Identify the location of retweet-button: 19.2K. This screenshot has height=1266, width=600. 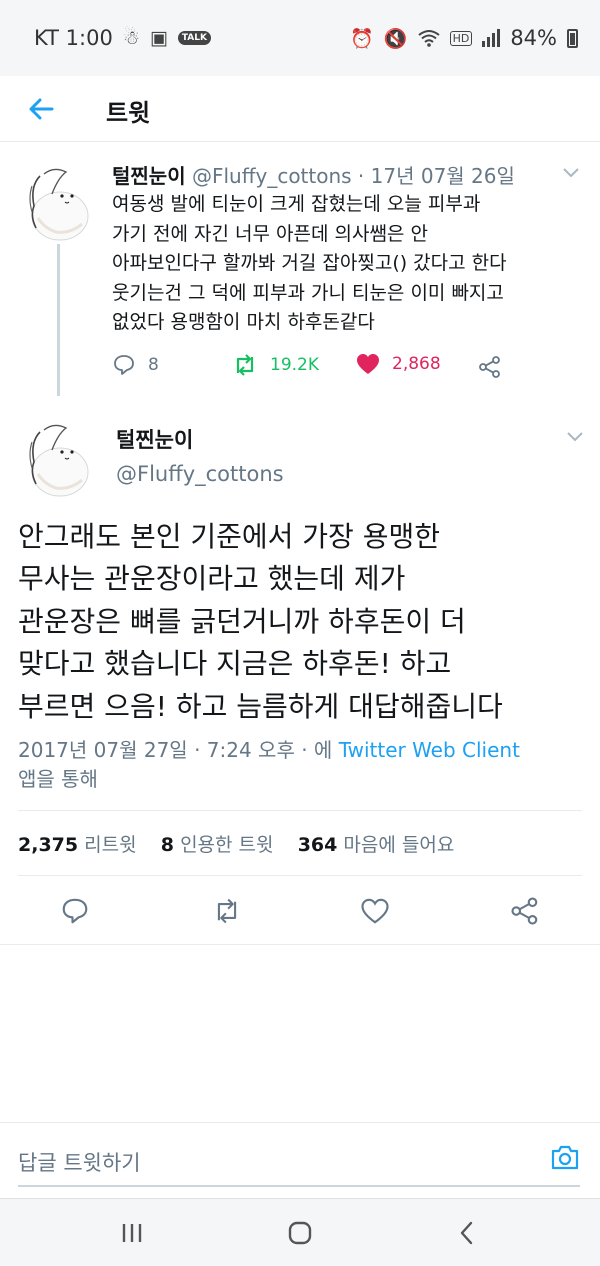
(275, 365).